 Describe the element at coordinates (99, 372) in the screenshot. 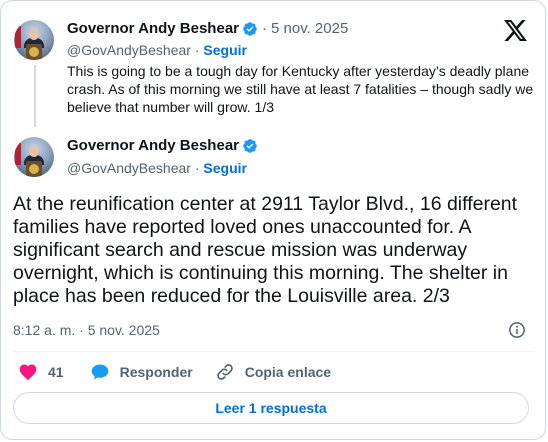

I see `speech-bubble-icon` at that location.